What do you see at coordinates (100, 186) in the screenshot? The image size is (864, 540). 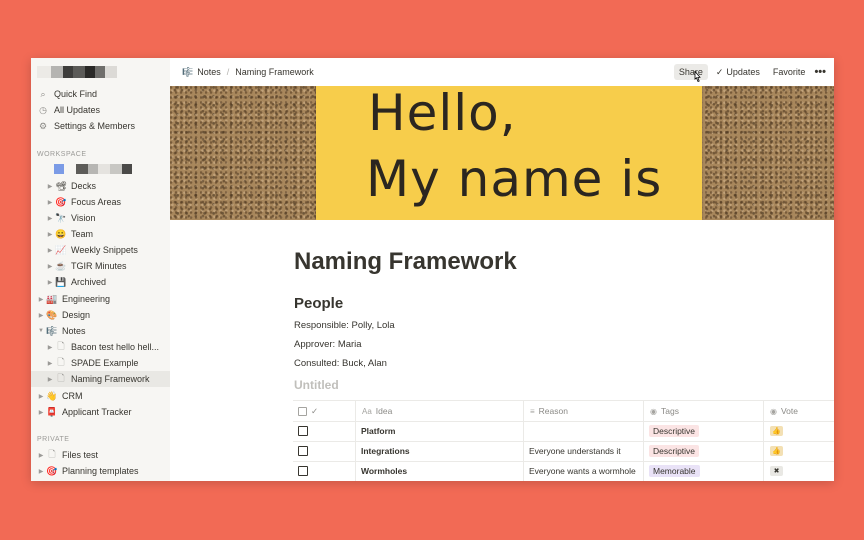 I see `sidebar-item-decks: ▶ 📽 Decks` at bounding box center [100, 186].